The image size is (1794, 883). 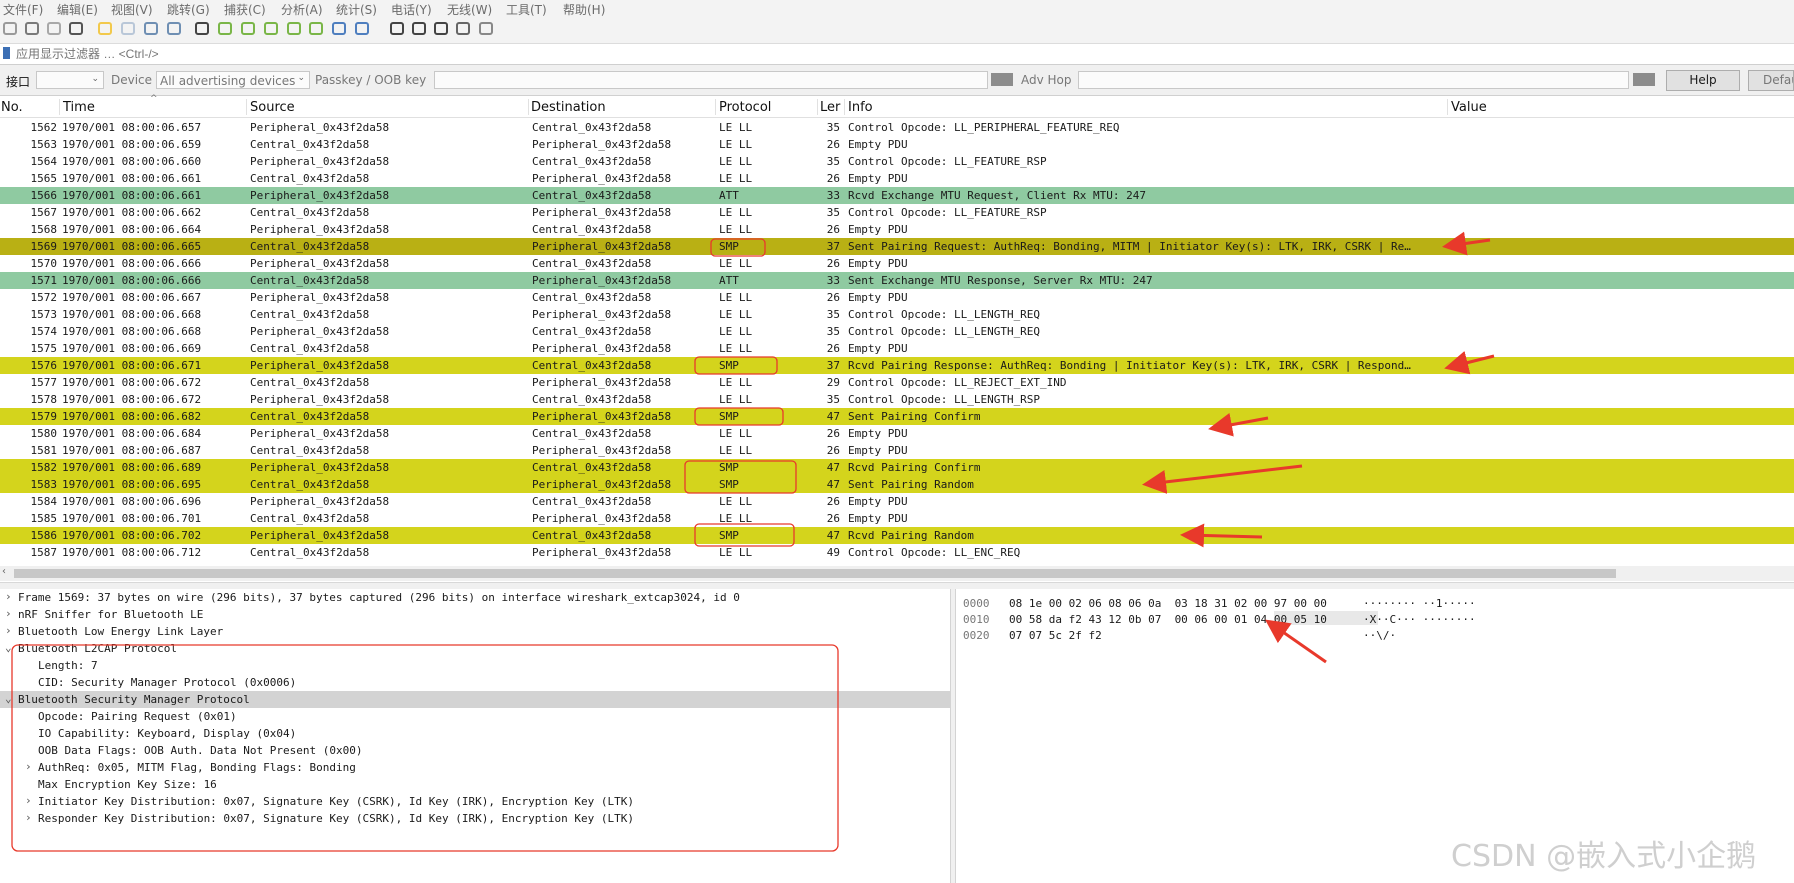 I want to click on first-packet-icon, so click(x=294, y=28).